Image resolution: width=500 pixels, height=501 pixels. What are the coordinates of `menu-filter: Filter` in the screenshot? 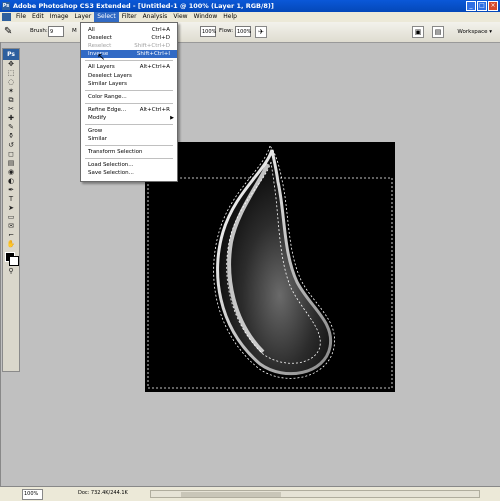 It's located at (129, 17).